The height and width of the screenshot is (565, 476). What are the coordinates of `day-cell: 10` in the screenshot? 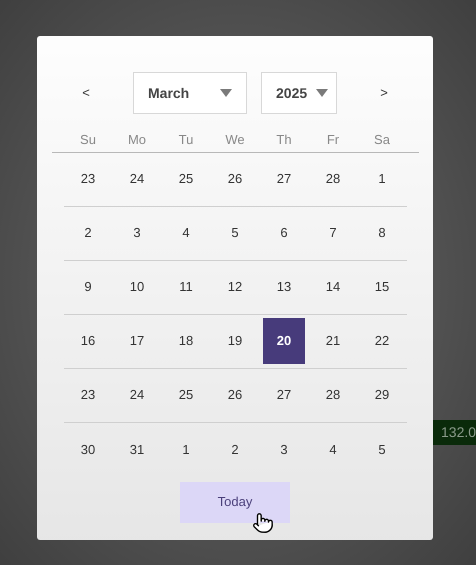 It's located at (137, 287).